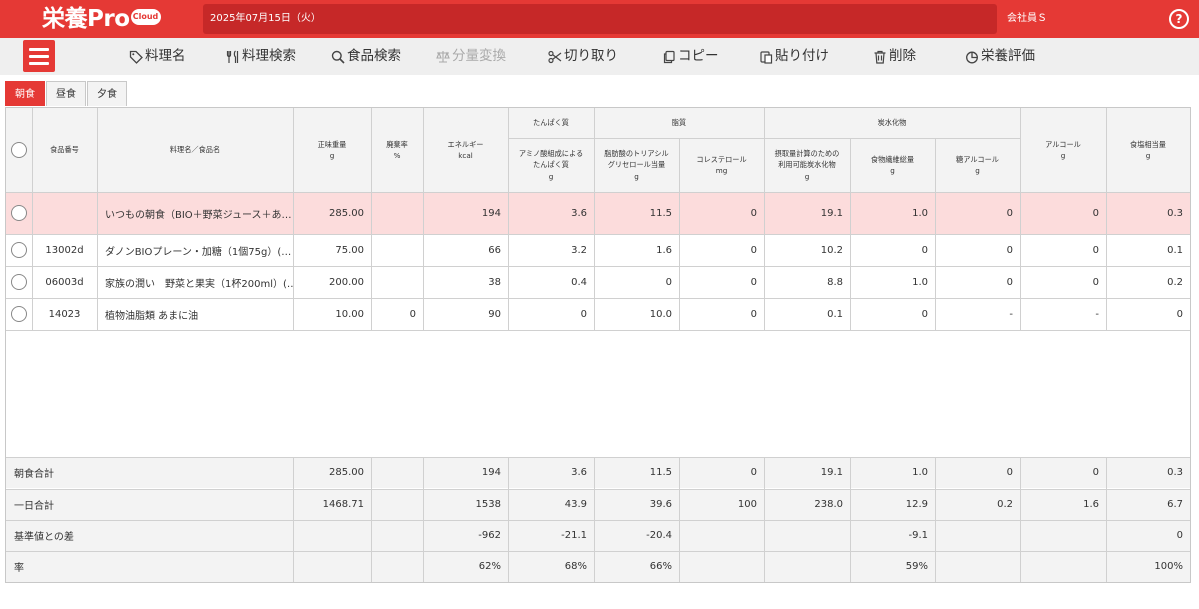 This screenshot has height=609, width=1199. Describe the element at coordinates (721, 566) in the screenshot. I see `summary-cell-chol` at that location.